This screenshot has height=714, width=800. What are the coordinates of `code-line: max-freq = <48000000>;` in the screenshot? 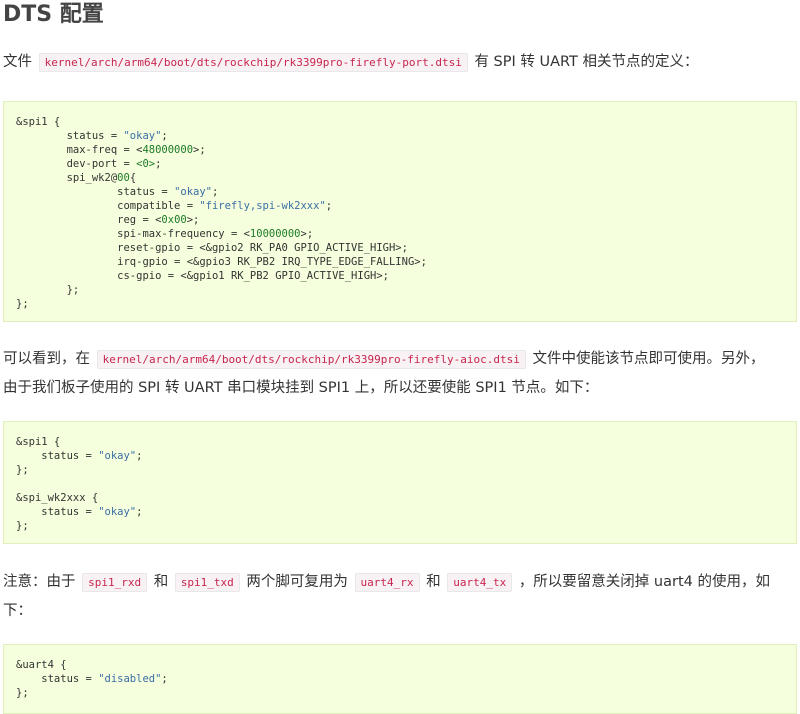 It's located at (111, 150).